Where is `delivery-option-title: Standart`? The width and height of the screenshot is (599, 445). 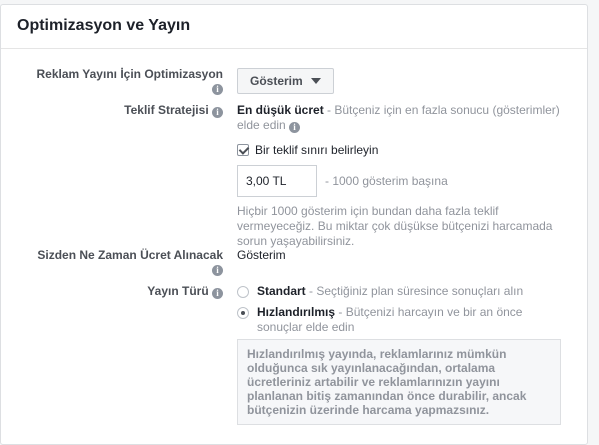
delivery-option-title: Standart is located at coordinates (281, 291).